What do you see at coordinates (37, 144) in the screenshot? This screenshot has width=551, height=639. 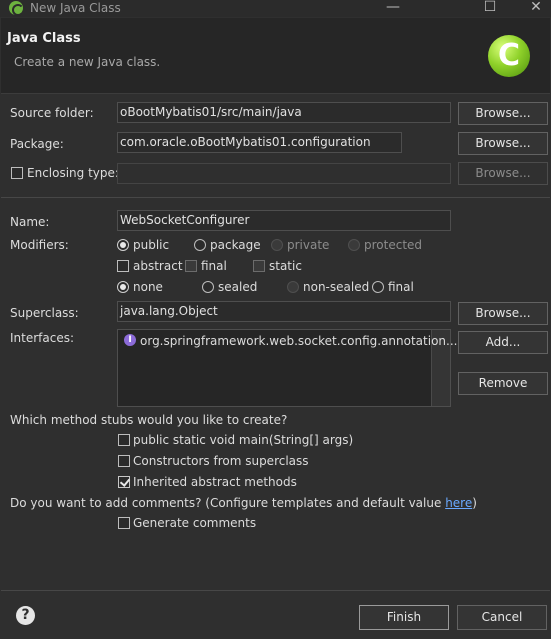 I see `package-label: Package:` at bounding box center [37, 144].